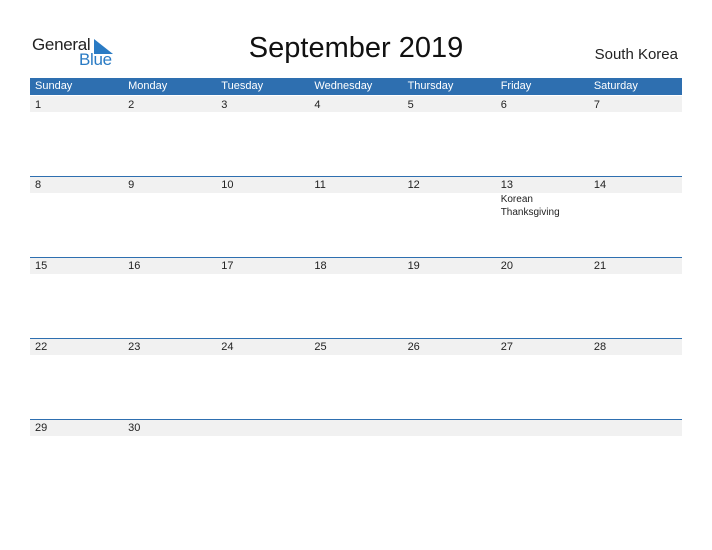  I want to click on day-cell: 25, so click(355, 378).